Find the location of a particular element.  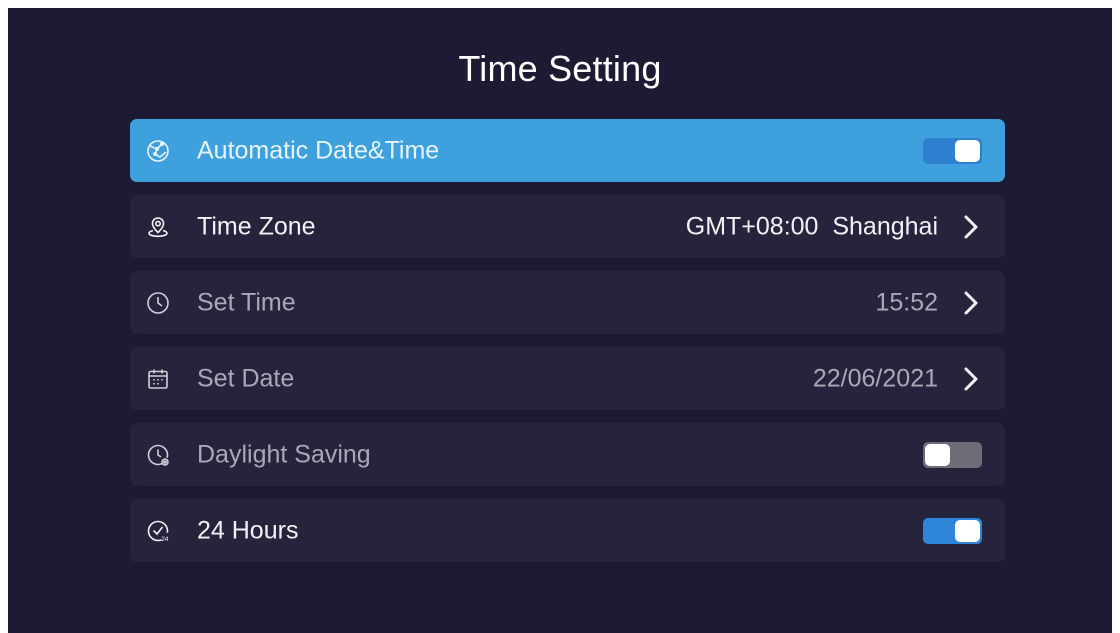

set-date-label: Set Date is located at coordinates (246, 378).